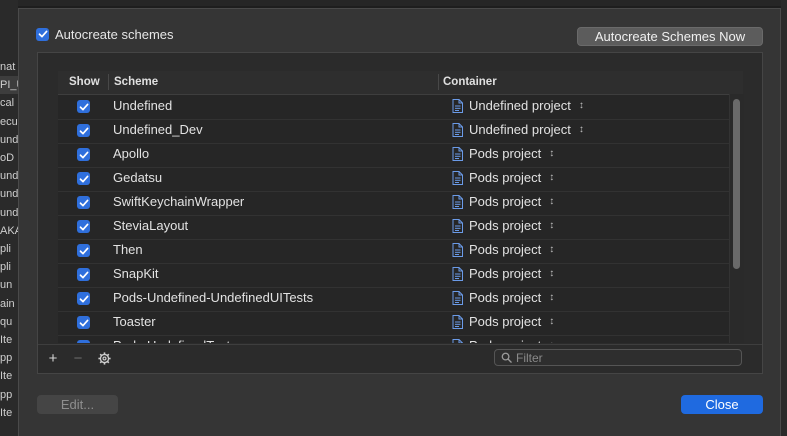 The width and height of the screenshot is (787, 436). Describe the element at coordinates (395, 227) in the screenshot. I see `table-row: SteviaLayout Pods project ↕` at that location.